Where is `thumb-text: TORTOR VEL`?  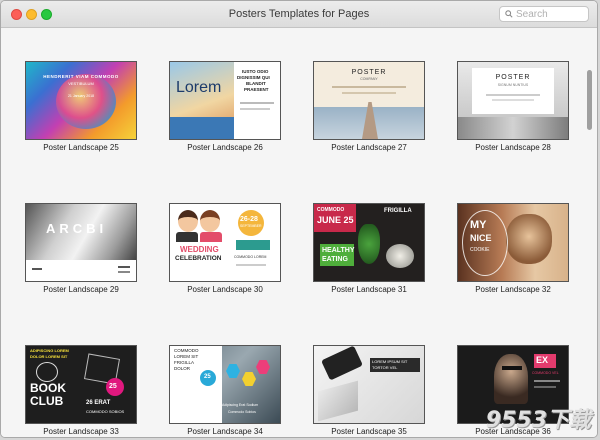 thumb-text: TORTOR VEL is located at coordinates (385, 367).